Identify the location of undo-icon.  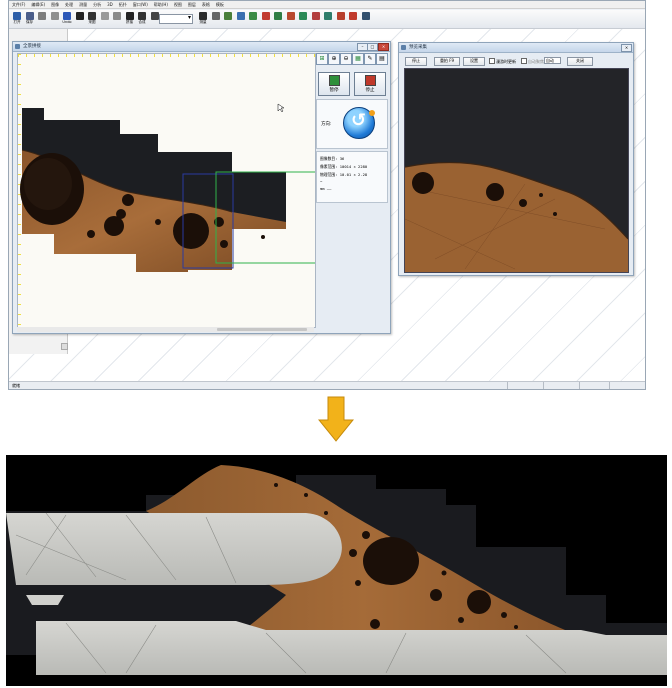
(67, 16).